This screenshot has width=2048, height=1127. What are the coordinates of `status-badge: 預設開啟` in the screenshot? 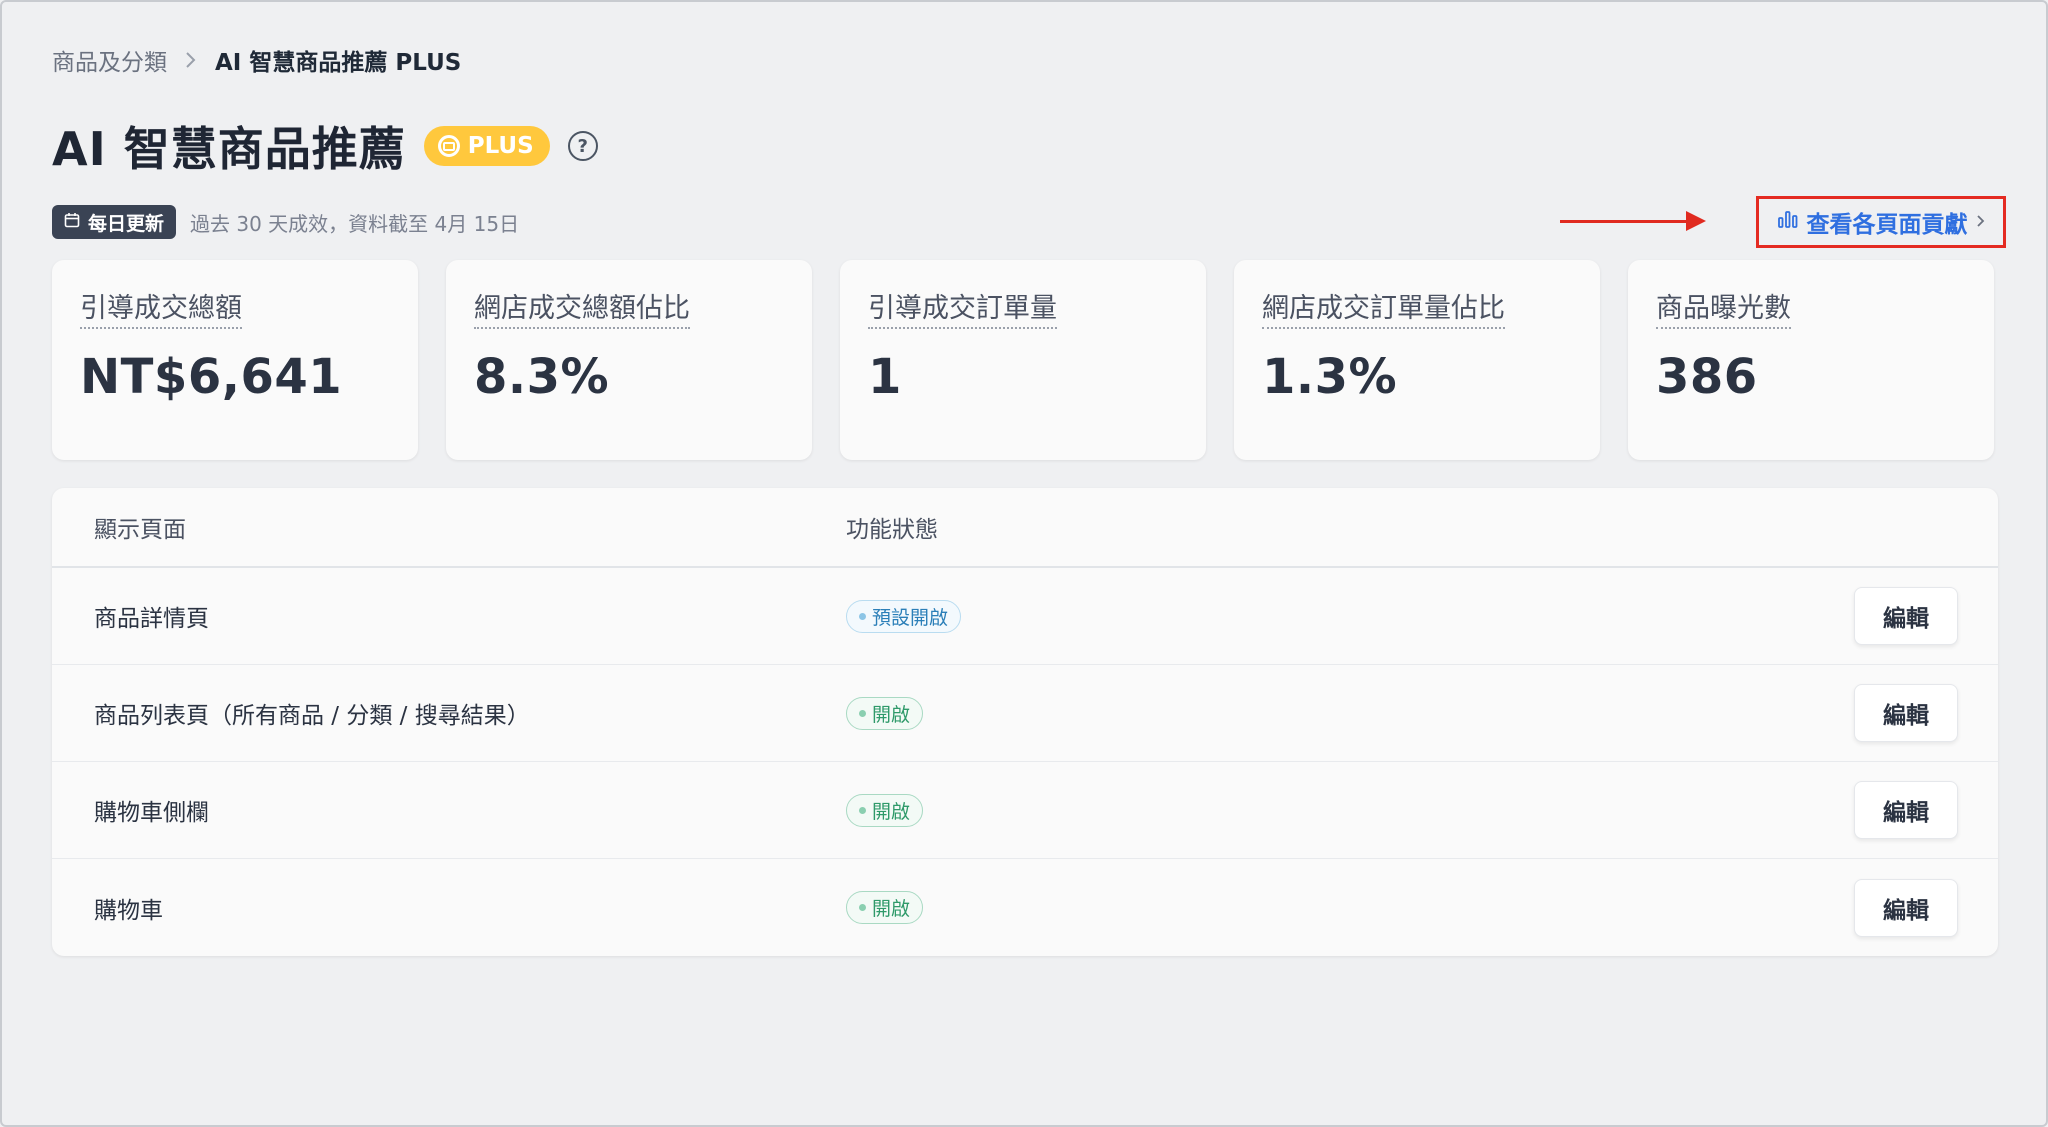 It's located at (904, 616).